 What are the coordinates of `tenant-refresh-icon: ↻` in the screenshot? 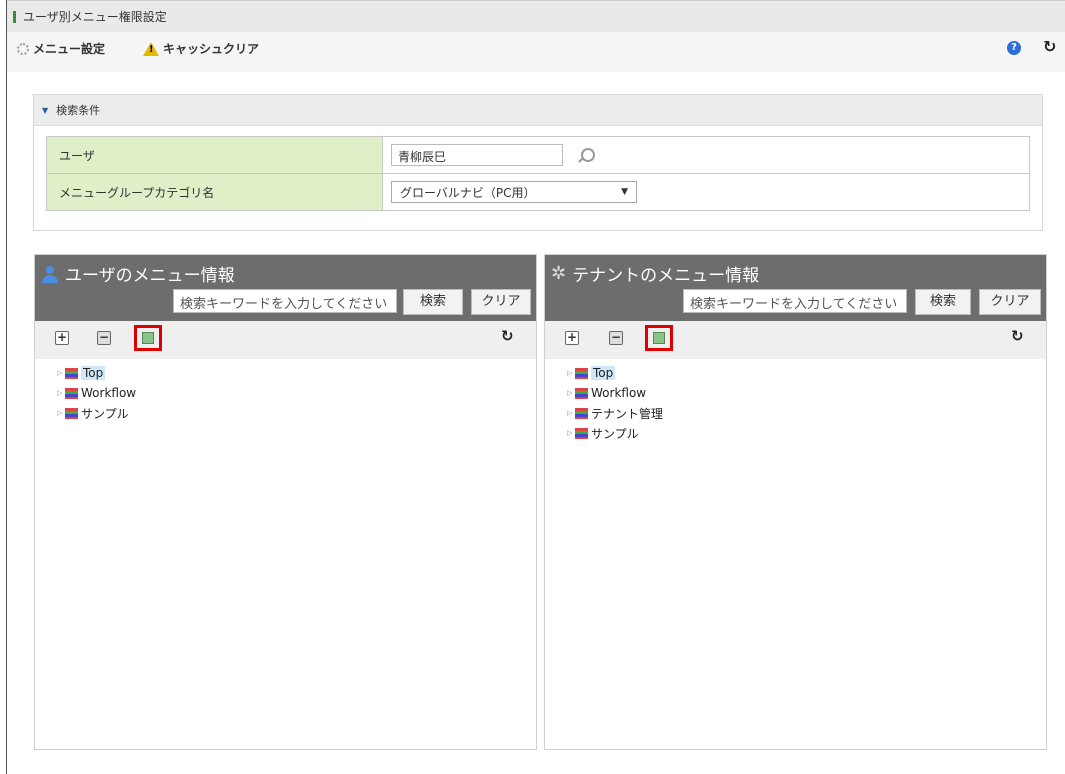 It's located at (1017, 336).